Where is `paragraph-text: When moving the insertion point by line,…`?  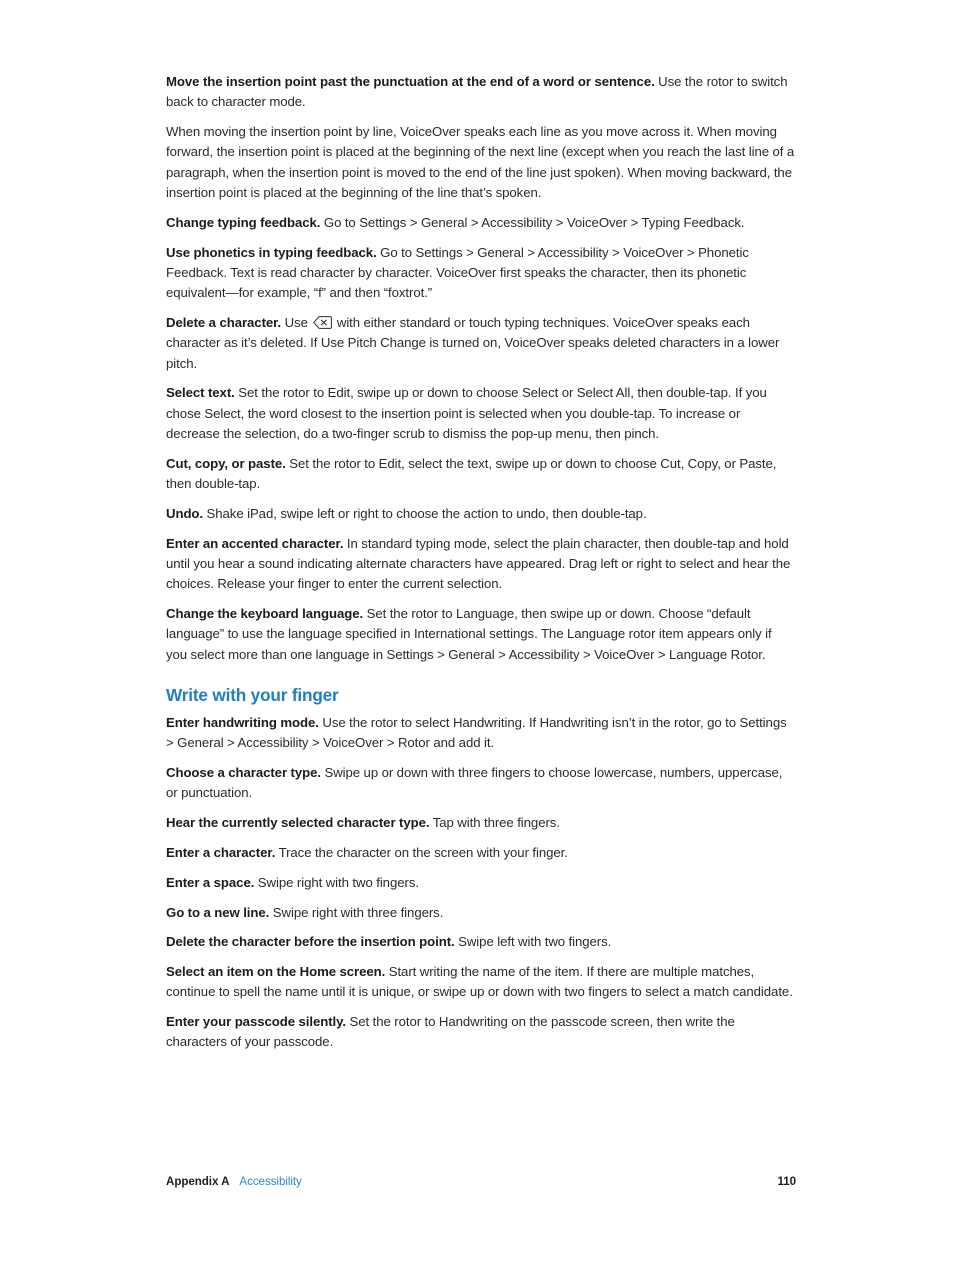 paragraph-text: When moving the insertion point by line,… is located at coordinates (480, 162).